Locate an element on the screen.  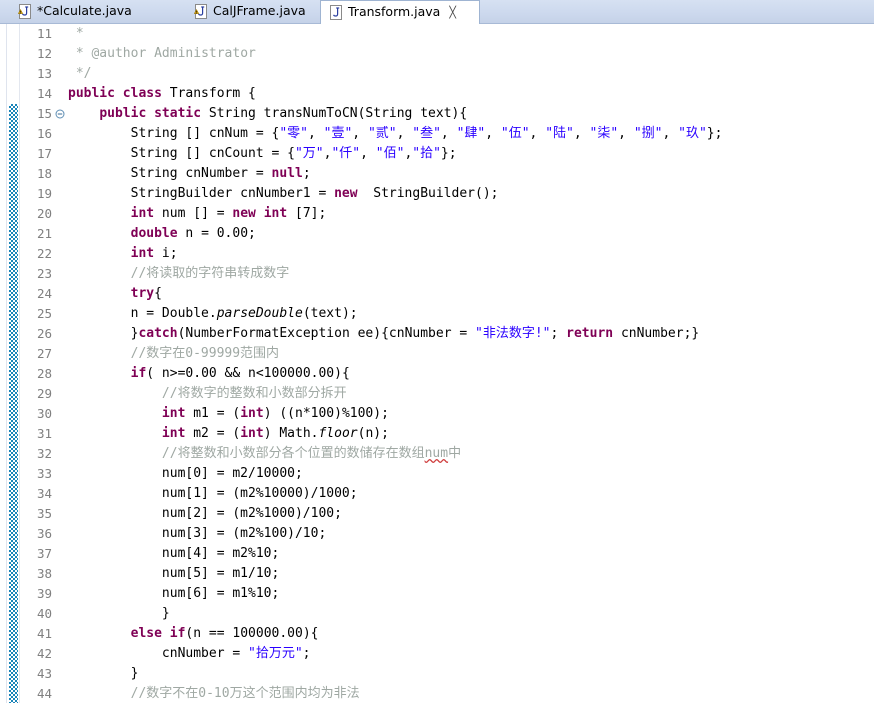
line-number-text: 16 is located at coordinates (44, 133).